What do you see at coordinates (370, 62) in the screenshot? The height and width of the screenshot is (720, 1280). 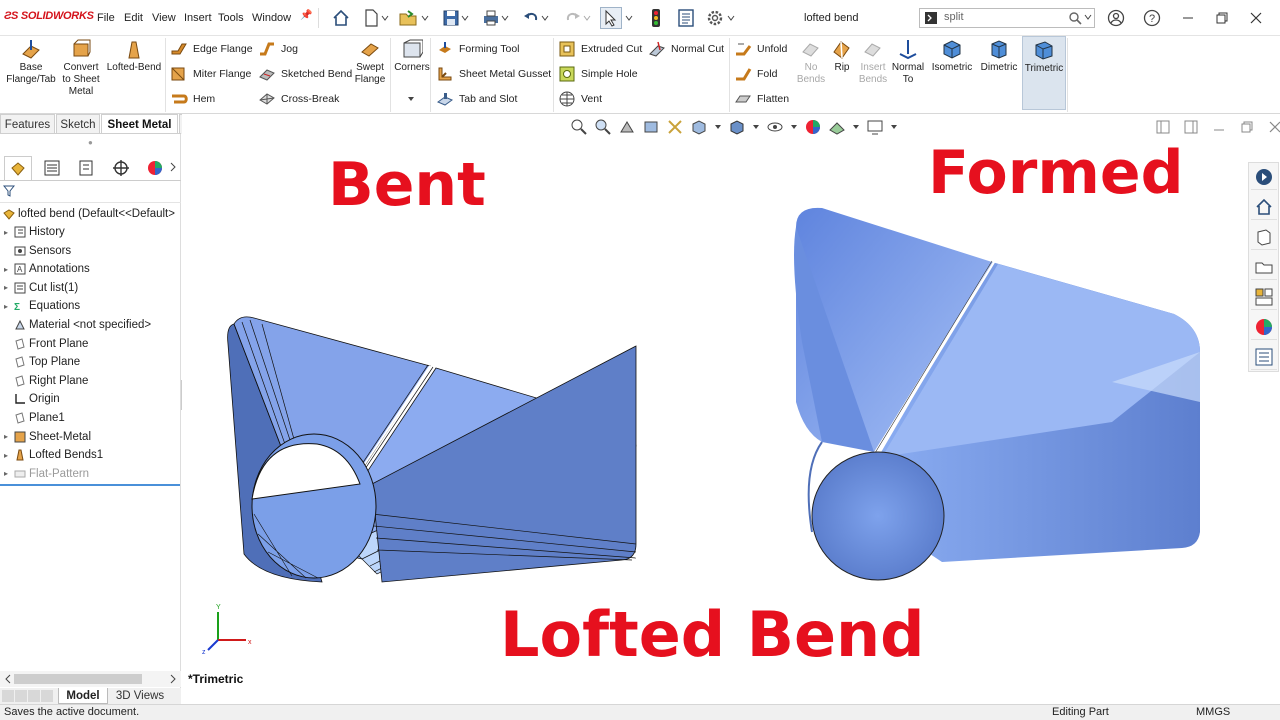 I see `swept-flange-button: Swept Flange` at bounding box center [370, 62].